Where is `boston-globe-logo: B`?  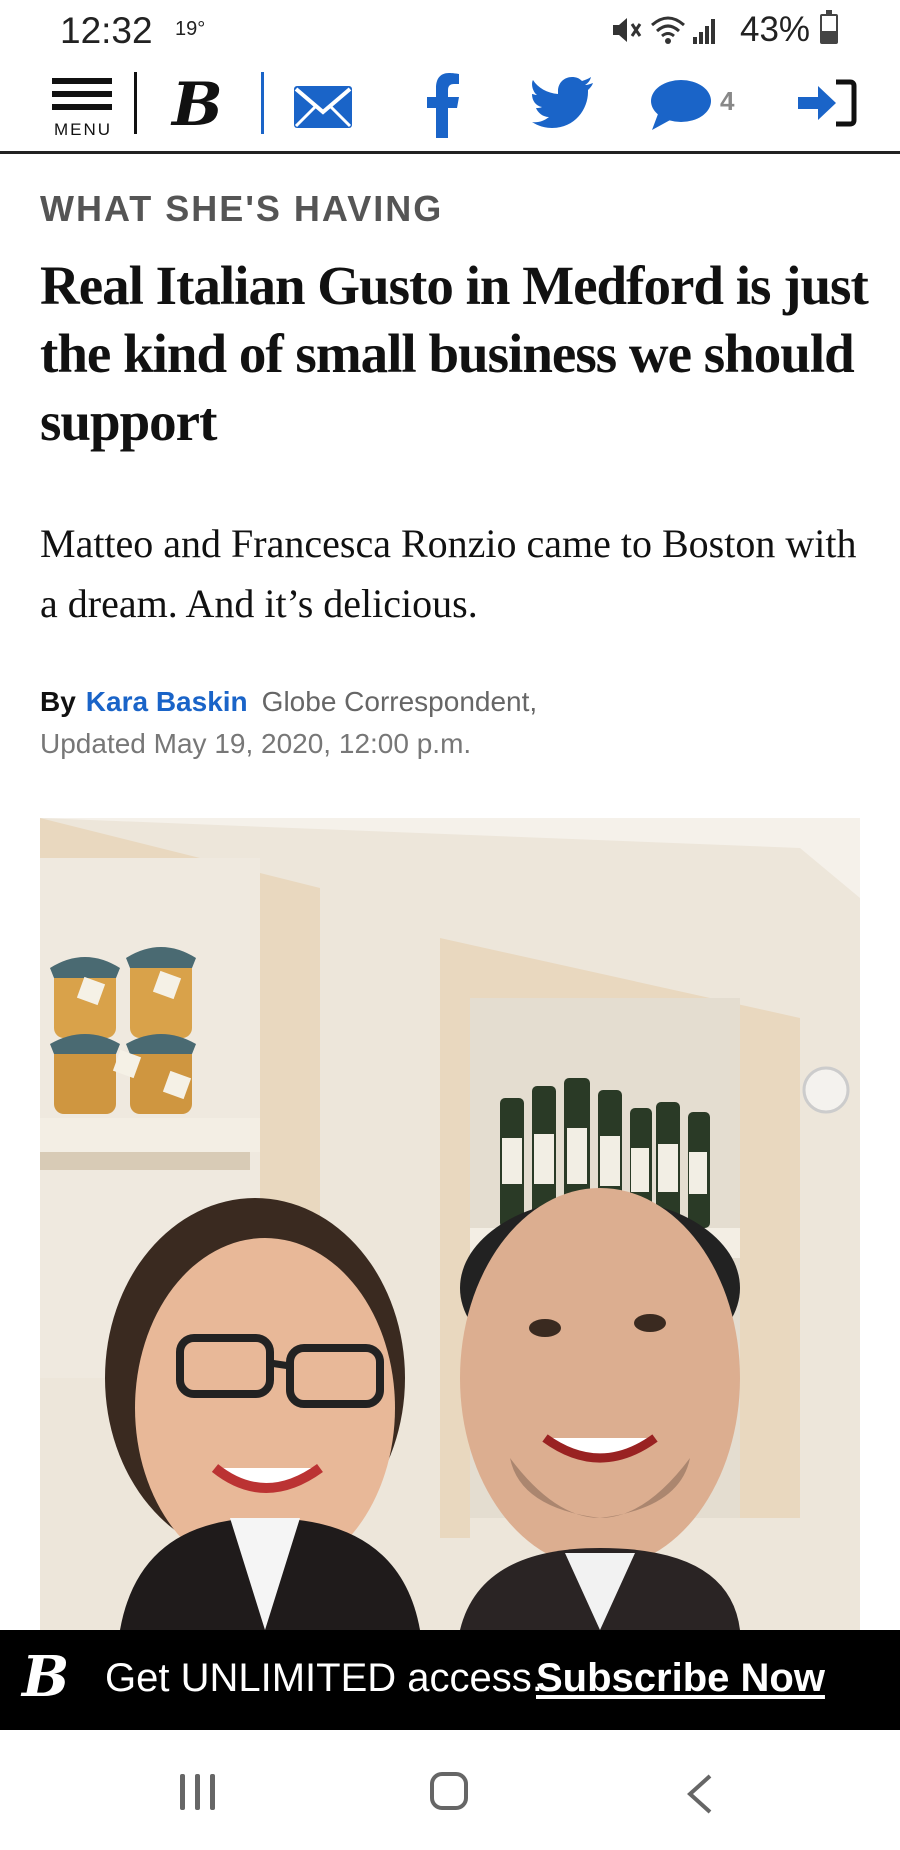
boston-globe-logo: B is located at coordinates (197, 105).